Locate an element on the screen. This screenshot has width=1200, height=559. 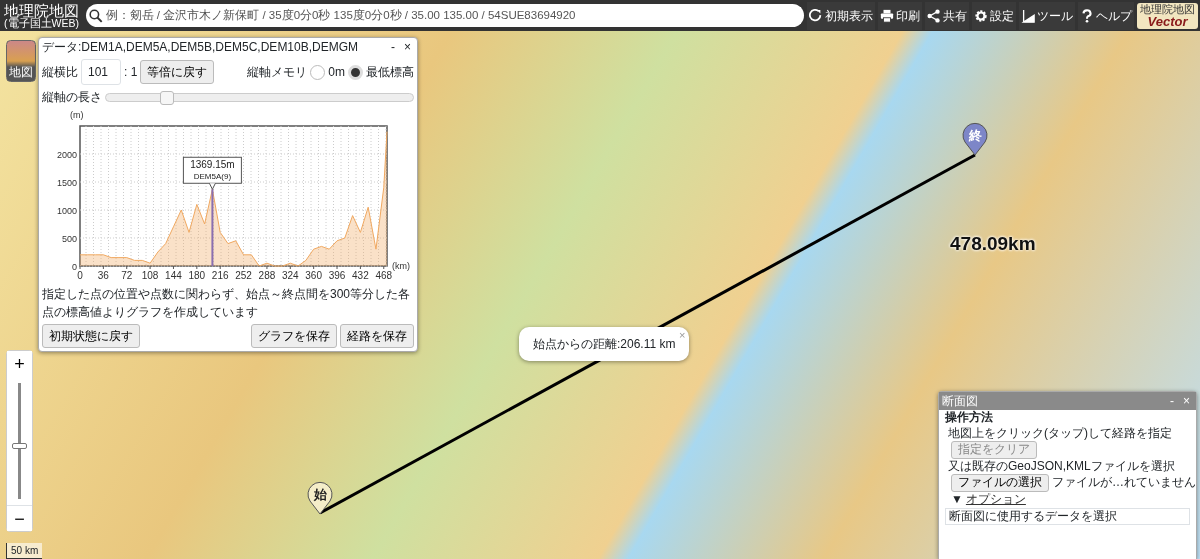
triangle-icon: ▼ is located at coordinates (957, 499).